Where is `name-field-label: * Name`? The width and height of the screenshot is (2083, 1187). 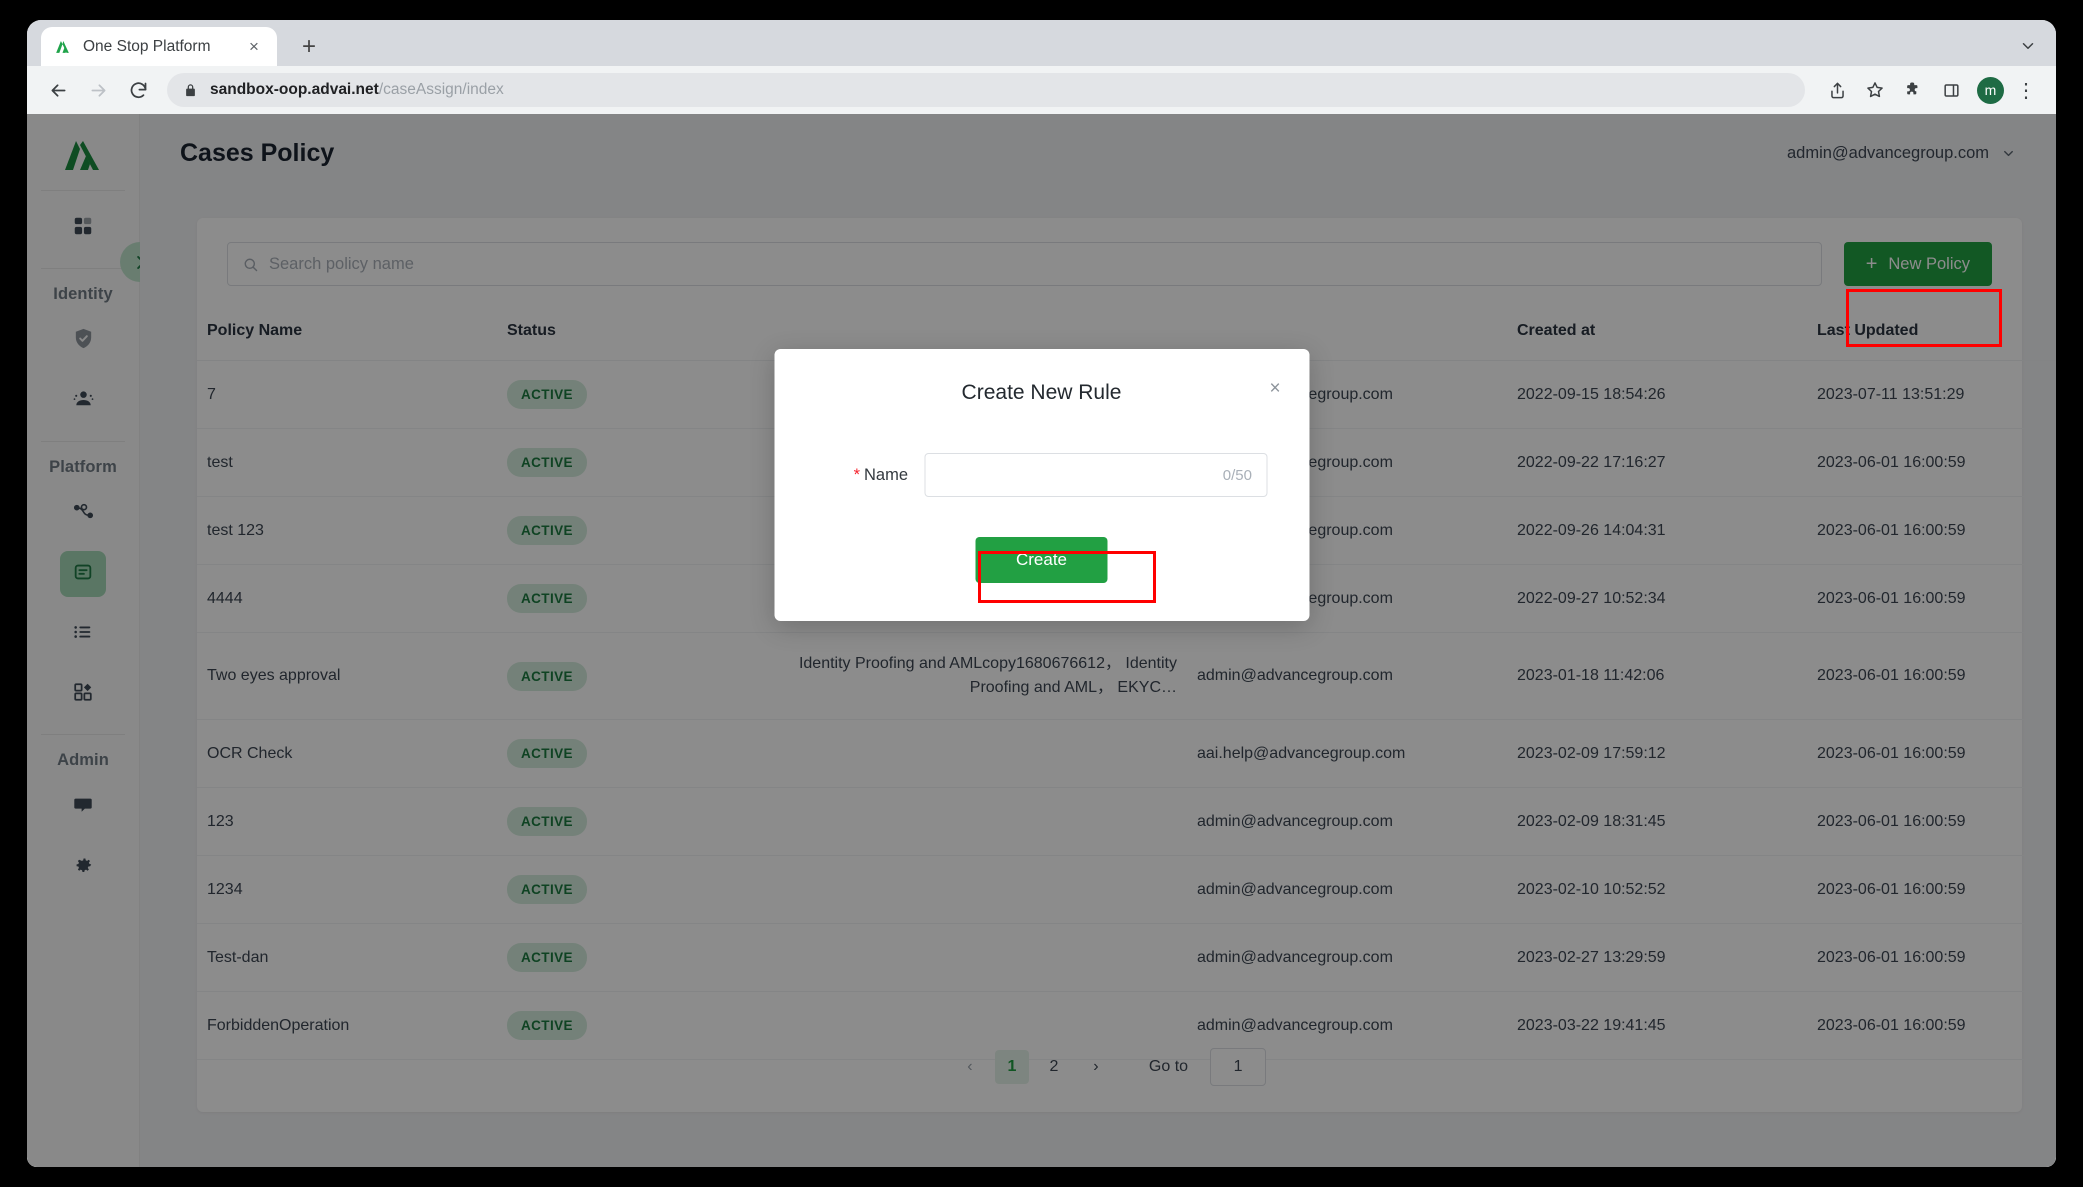
name-field-label: * Name is located at coordinates (870, 475).